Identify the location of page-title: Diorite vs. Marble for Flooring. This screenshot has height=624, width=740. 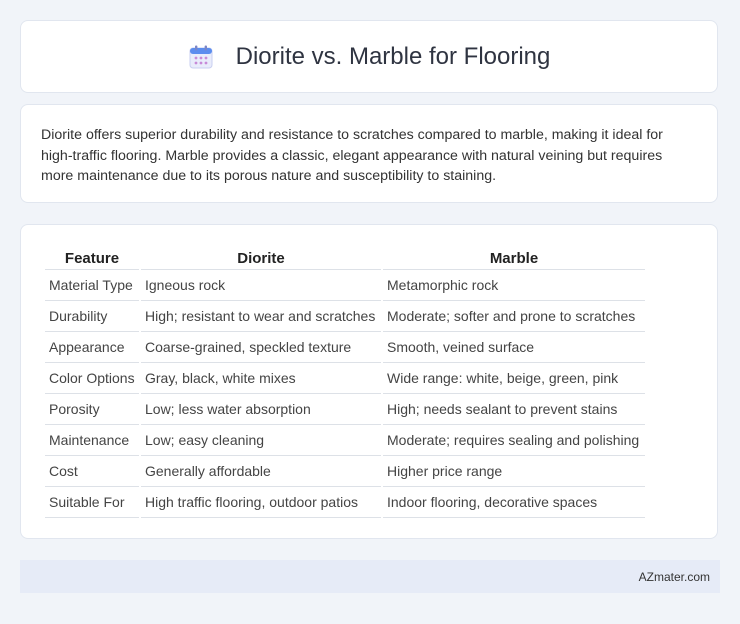
(393, 56).